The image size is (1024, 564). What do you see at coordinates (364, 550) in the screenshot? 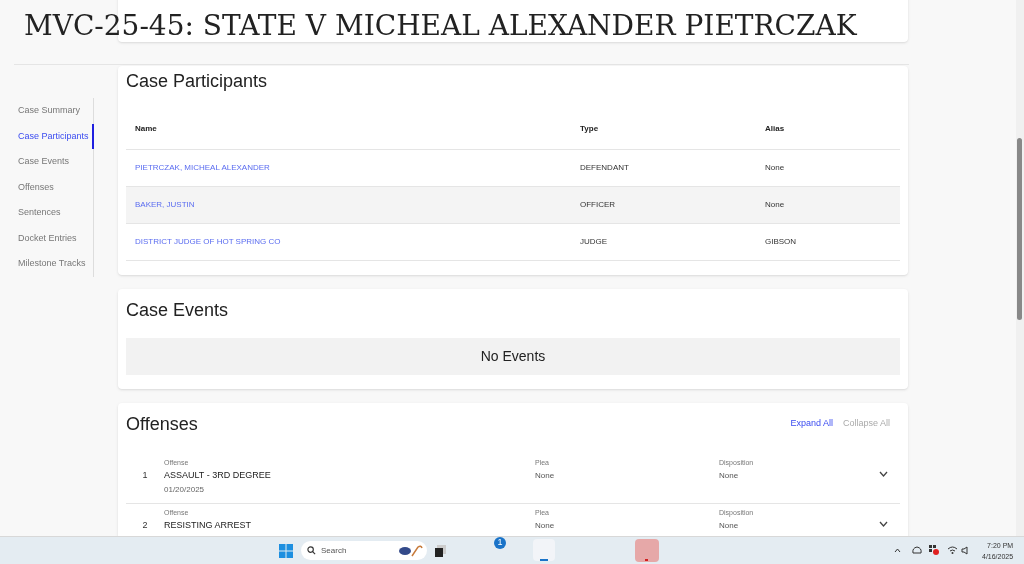
I see `search-field: Search` at bounding box center [364, 550].